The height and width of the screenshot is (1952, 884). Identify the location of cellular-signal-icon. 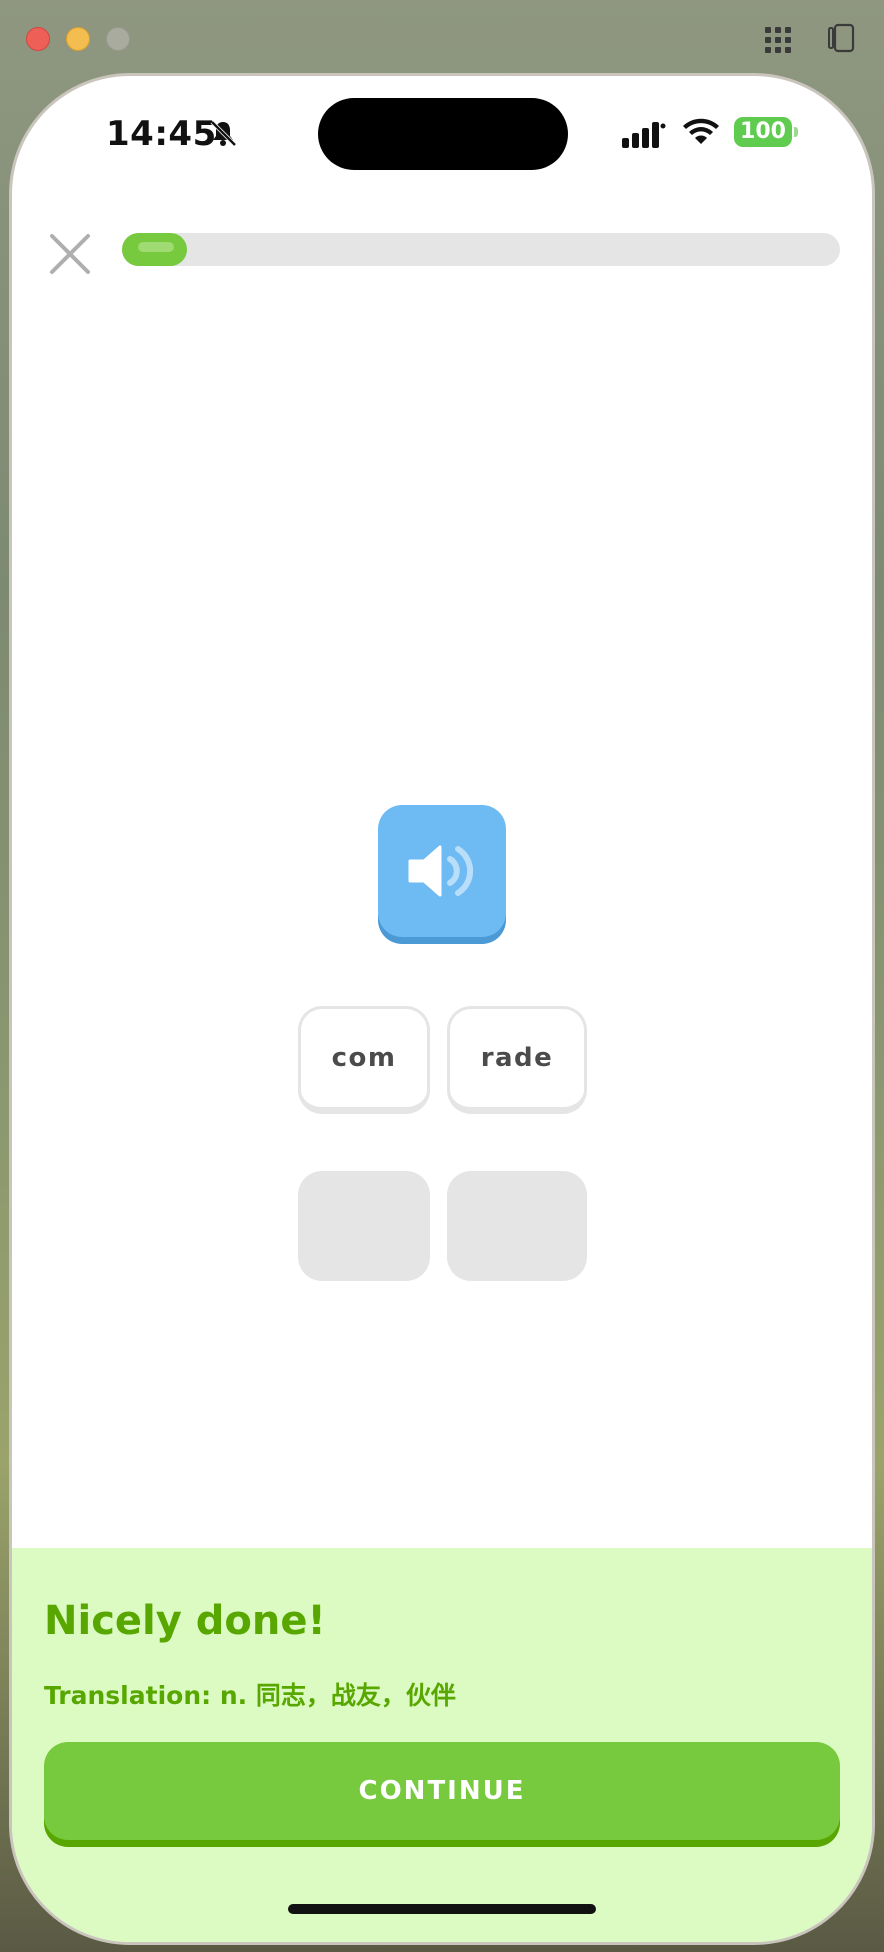
(644, 135).